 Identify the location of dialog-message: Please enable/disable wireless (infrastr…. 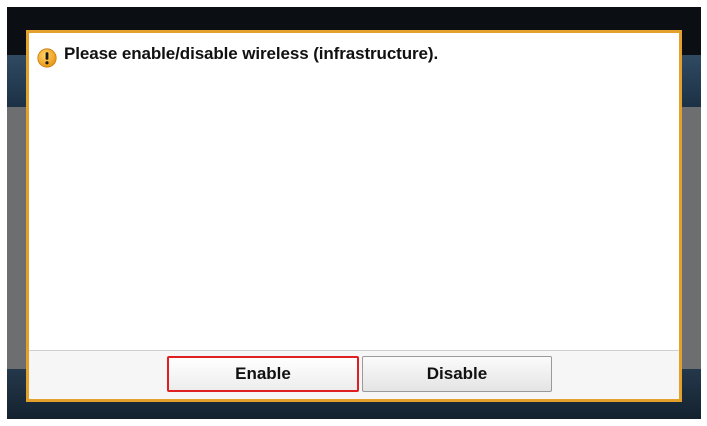
(251, 53).